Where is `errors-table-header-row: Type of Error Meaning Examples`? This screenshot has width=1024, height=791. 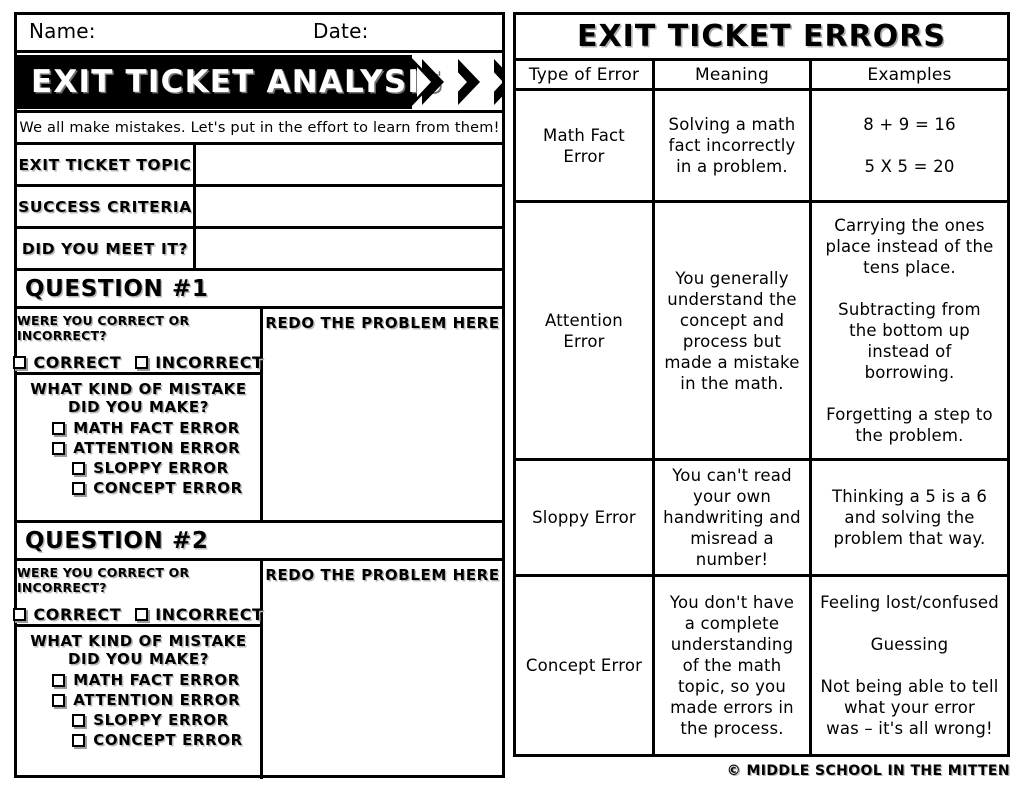
errors-table-header-row: Type of Error Meaning Examples is located at coordinates (761, 76).